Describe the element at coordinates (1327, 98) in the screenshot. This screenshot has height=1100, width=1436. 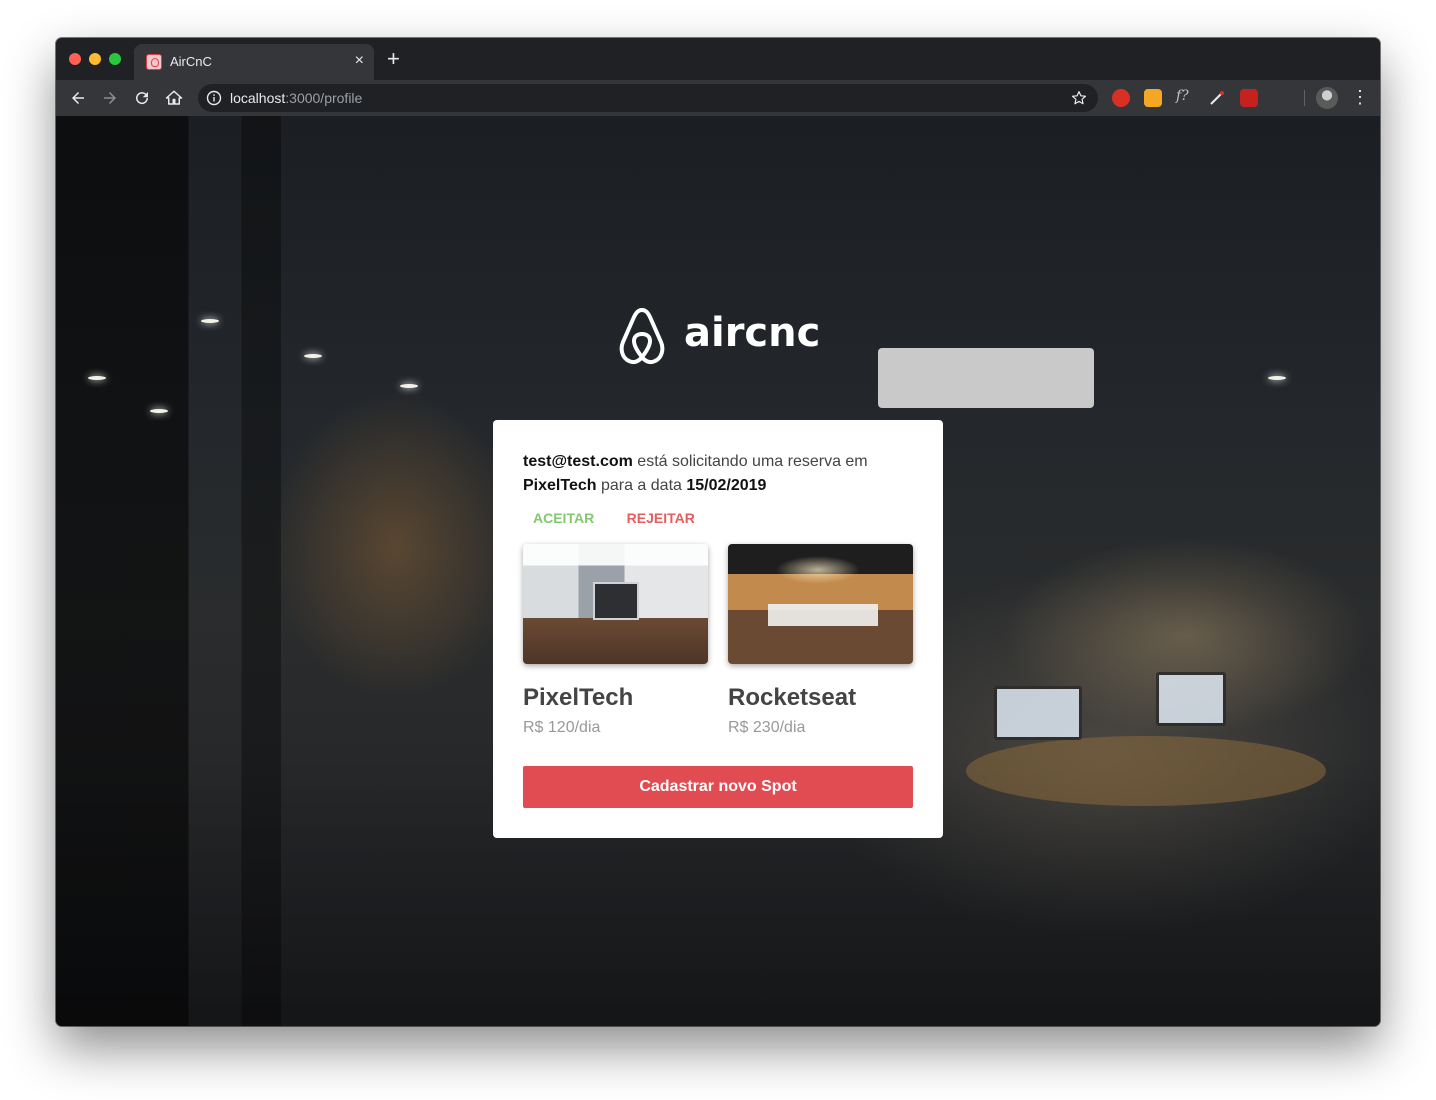
I see `profile-avatar` at that location.